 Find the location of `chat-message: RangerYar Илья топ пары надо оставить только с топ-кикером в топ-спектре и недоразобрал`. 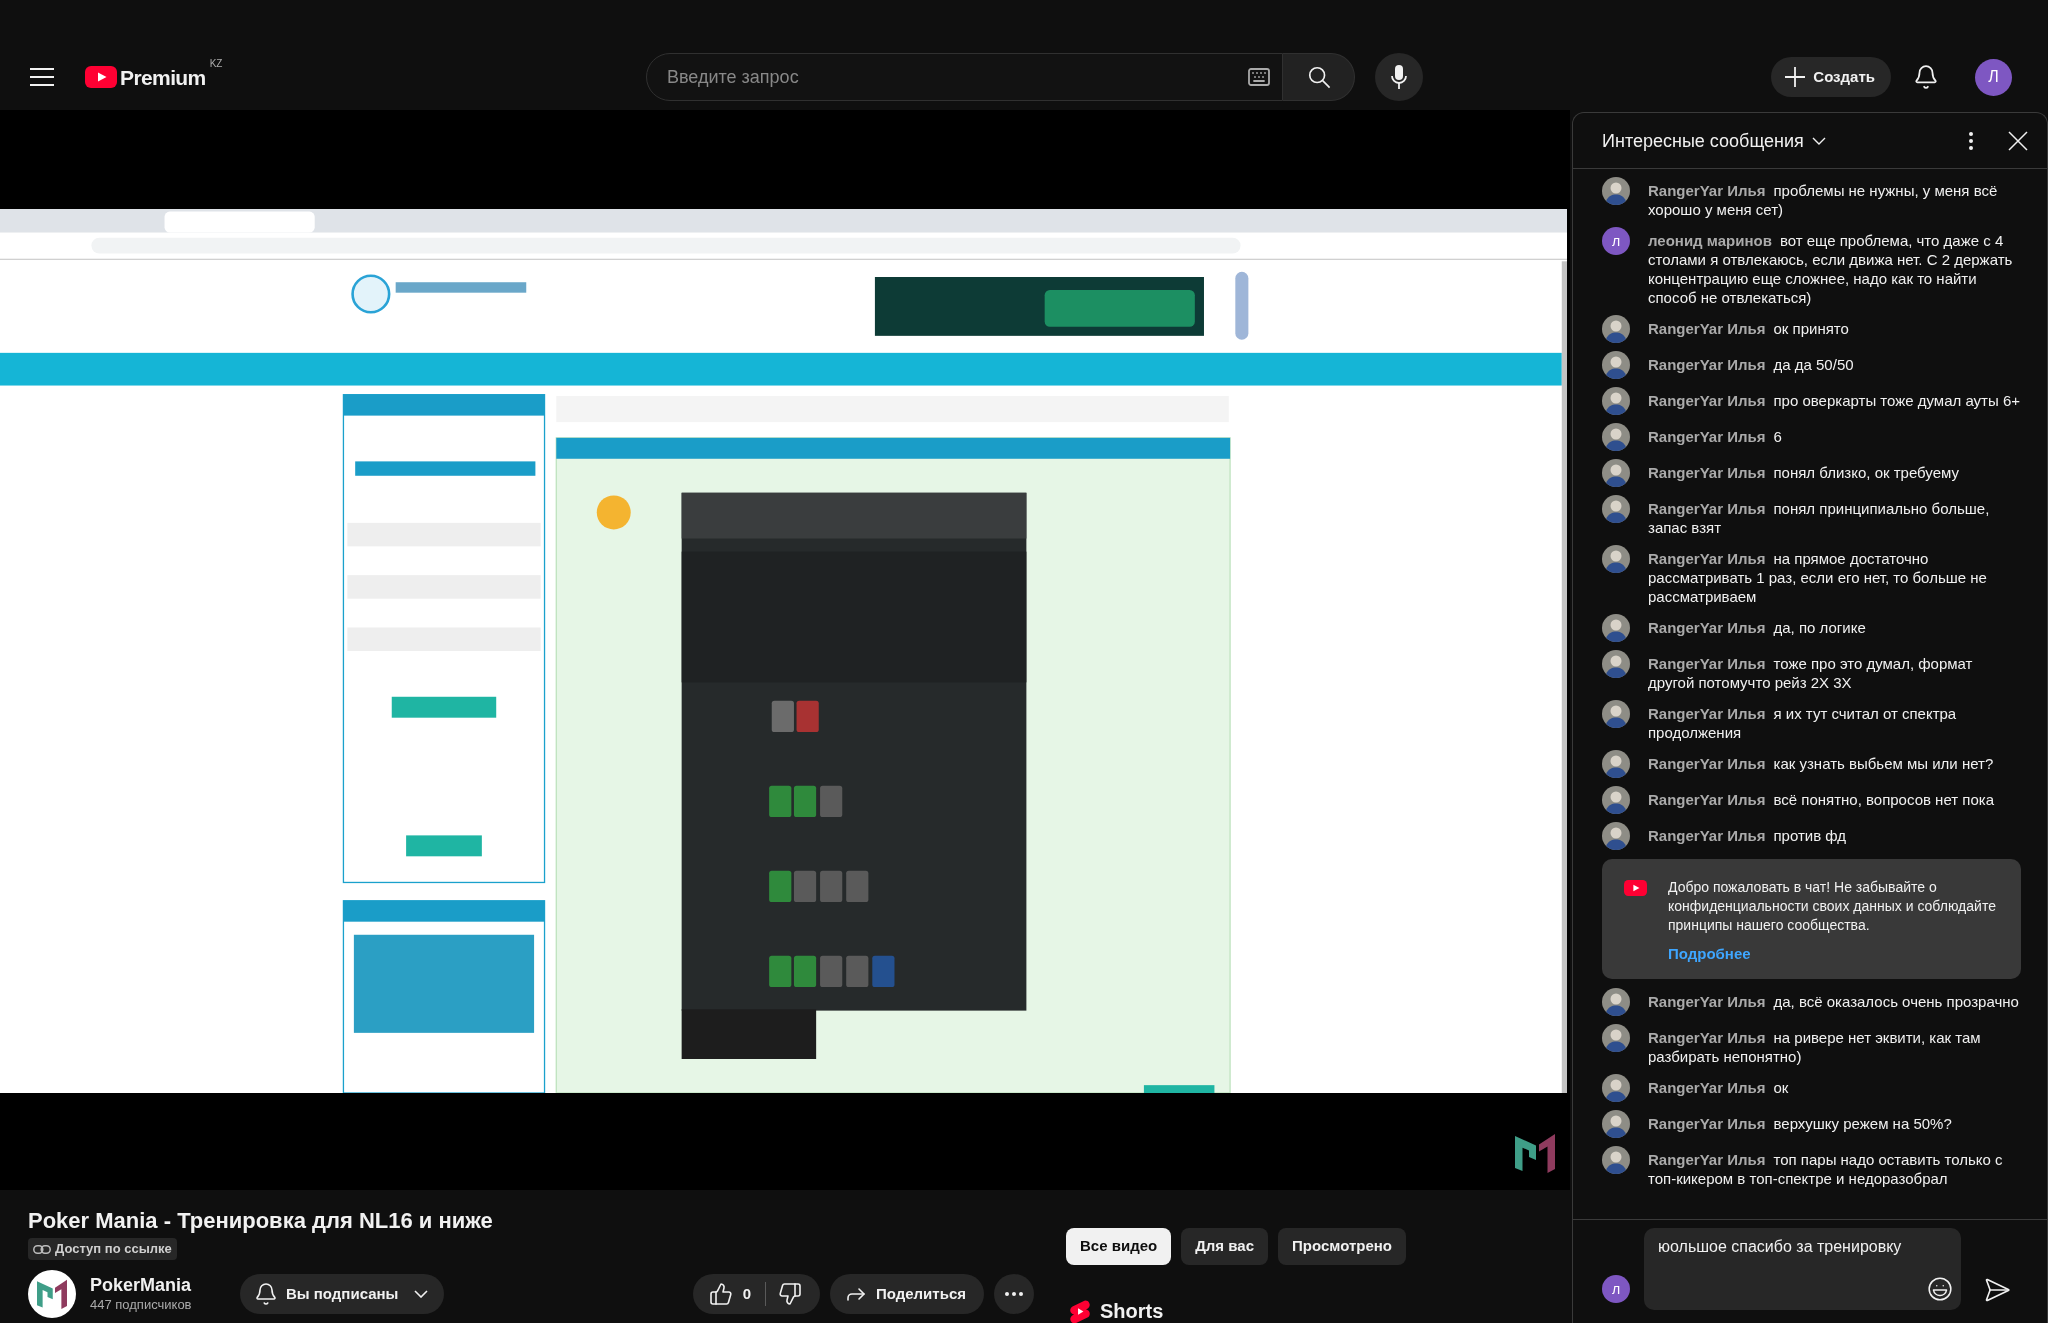

chat-message: RangerYar Илья топ пары надо оставить только с топ-кикером в топ-спектре и недоразобрал is located at coordinates (1826, 1169).